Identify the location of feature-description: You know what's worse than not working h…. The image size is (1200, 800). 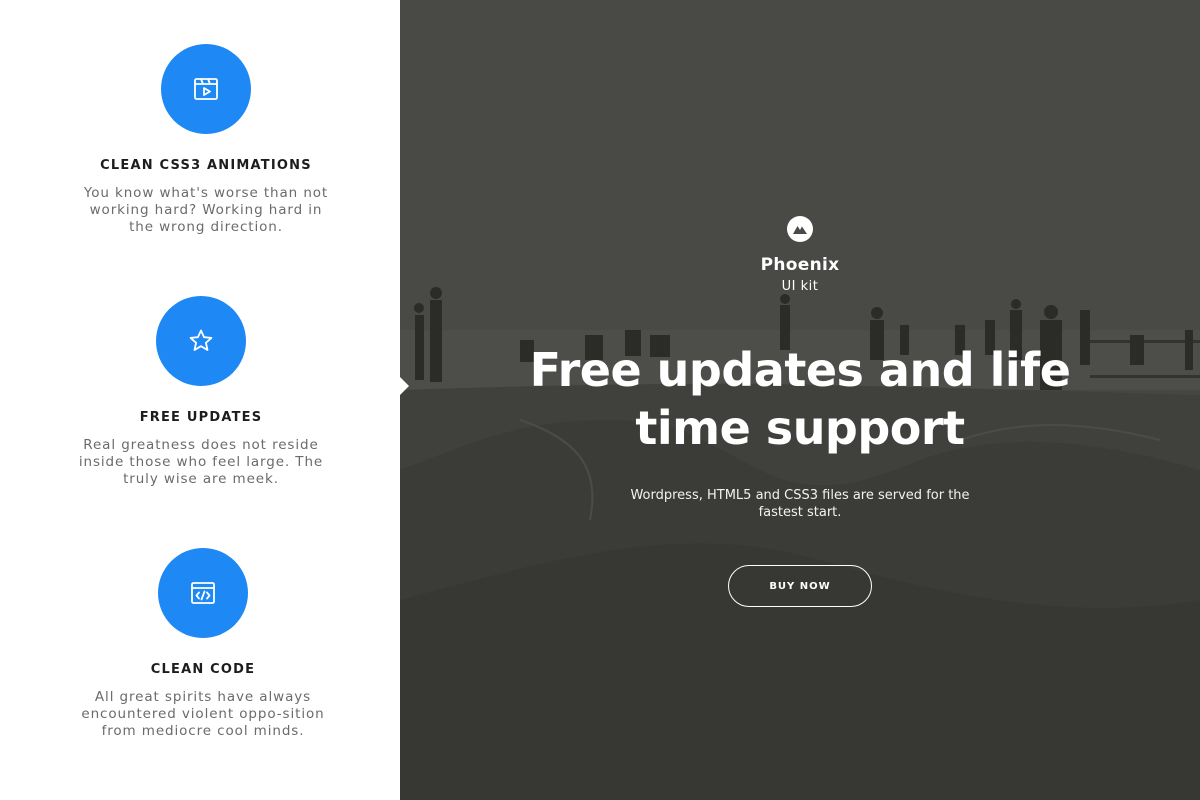
(206, 210).